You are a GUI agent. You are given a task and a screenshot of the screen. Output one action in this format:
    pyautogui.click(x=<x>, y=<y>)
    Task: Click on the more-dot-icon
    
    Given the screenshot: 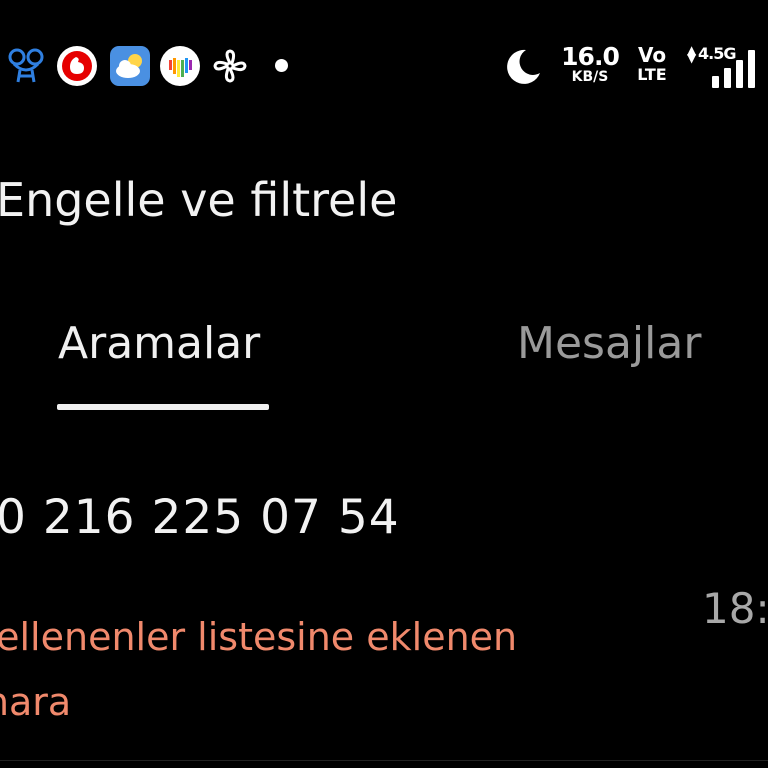 What is the action you would take?
    pyautogui.click(x=281, y=65)
    